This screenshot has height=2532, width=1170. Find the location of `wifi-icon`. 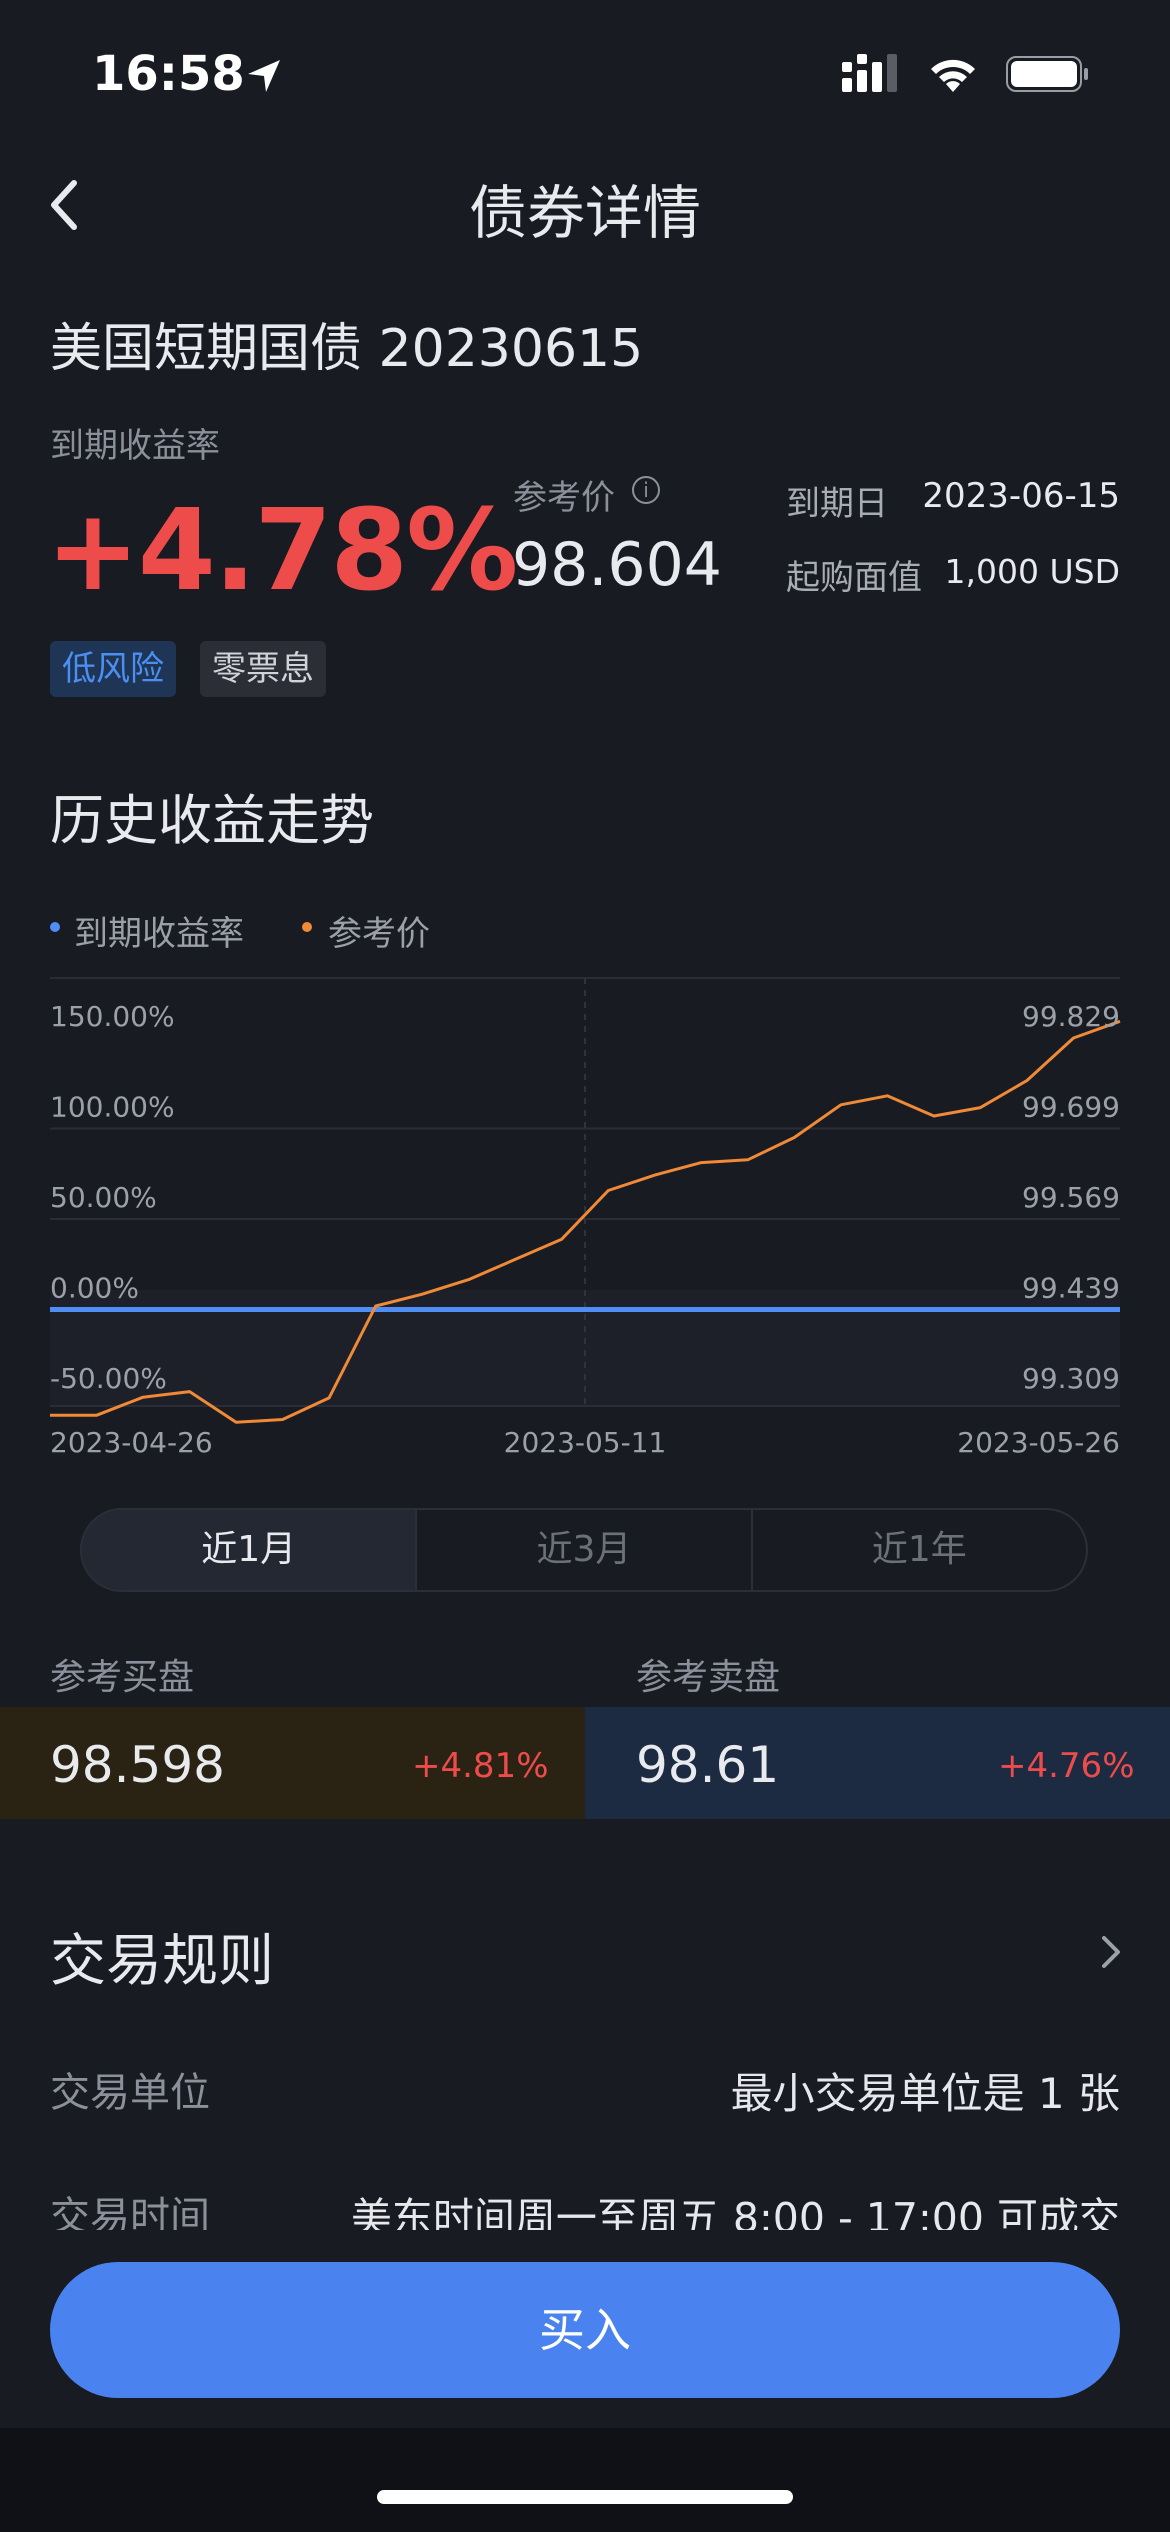

wifi-icon is located at coordinates (953, 75).